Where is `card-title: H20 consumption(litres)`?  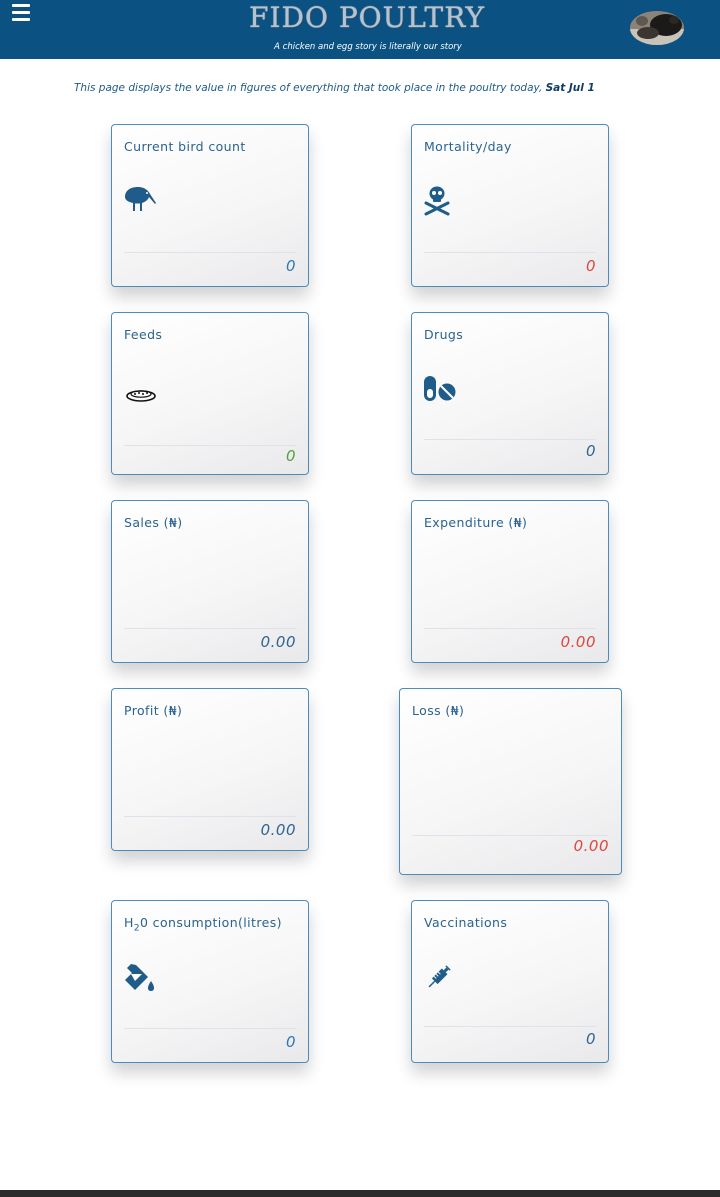
card-title: H20 consumption(litres) is located at coordinates (203, 924).